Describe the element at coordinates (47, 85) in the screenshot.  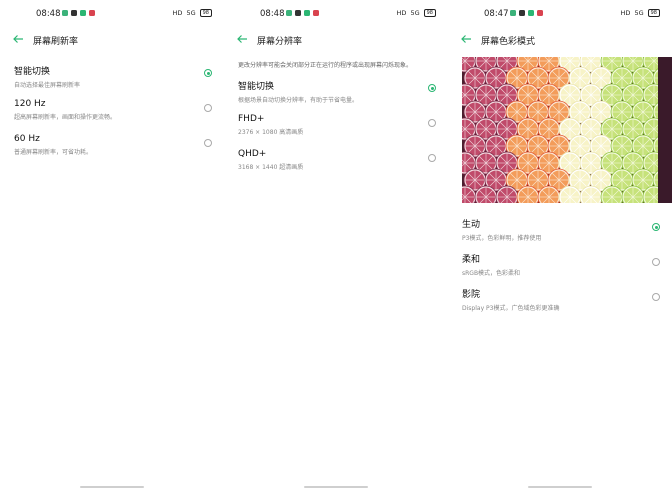
I see `option-description: 自动选择最佳屏幕刷新率` at that location.